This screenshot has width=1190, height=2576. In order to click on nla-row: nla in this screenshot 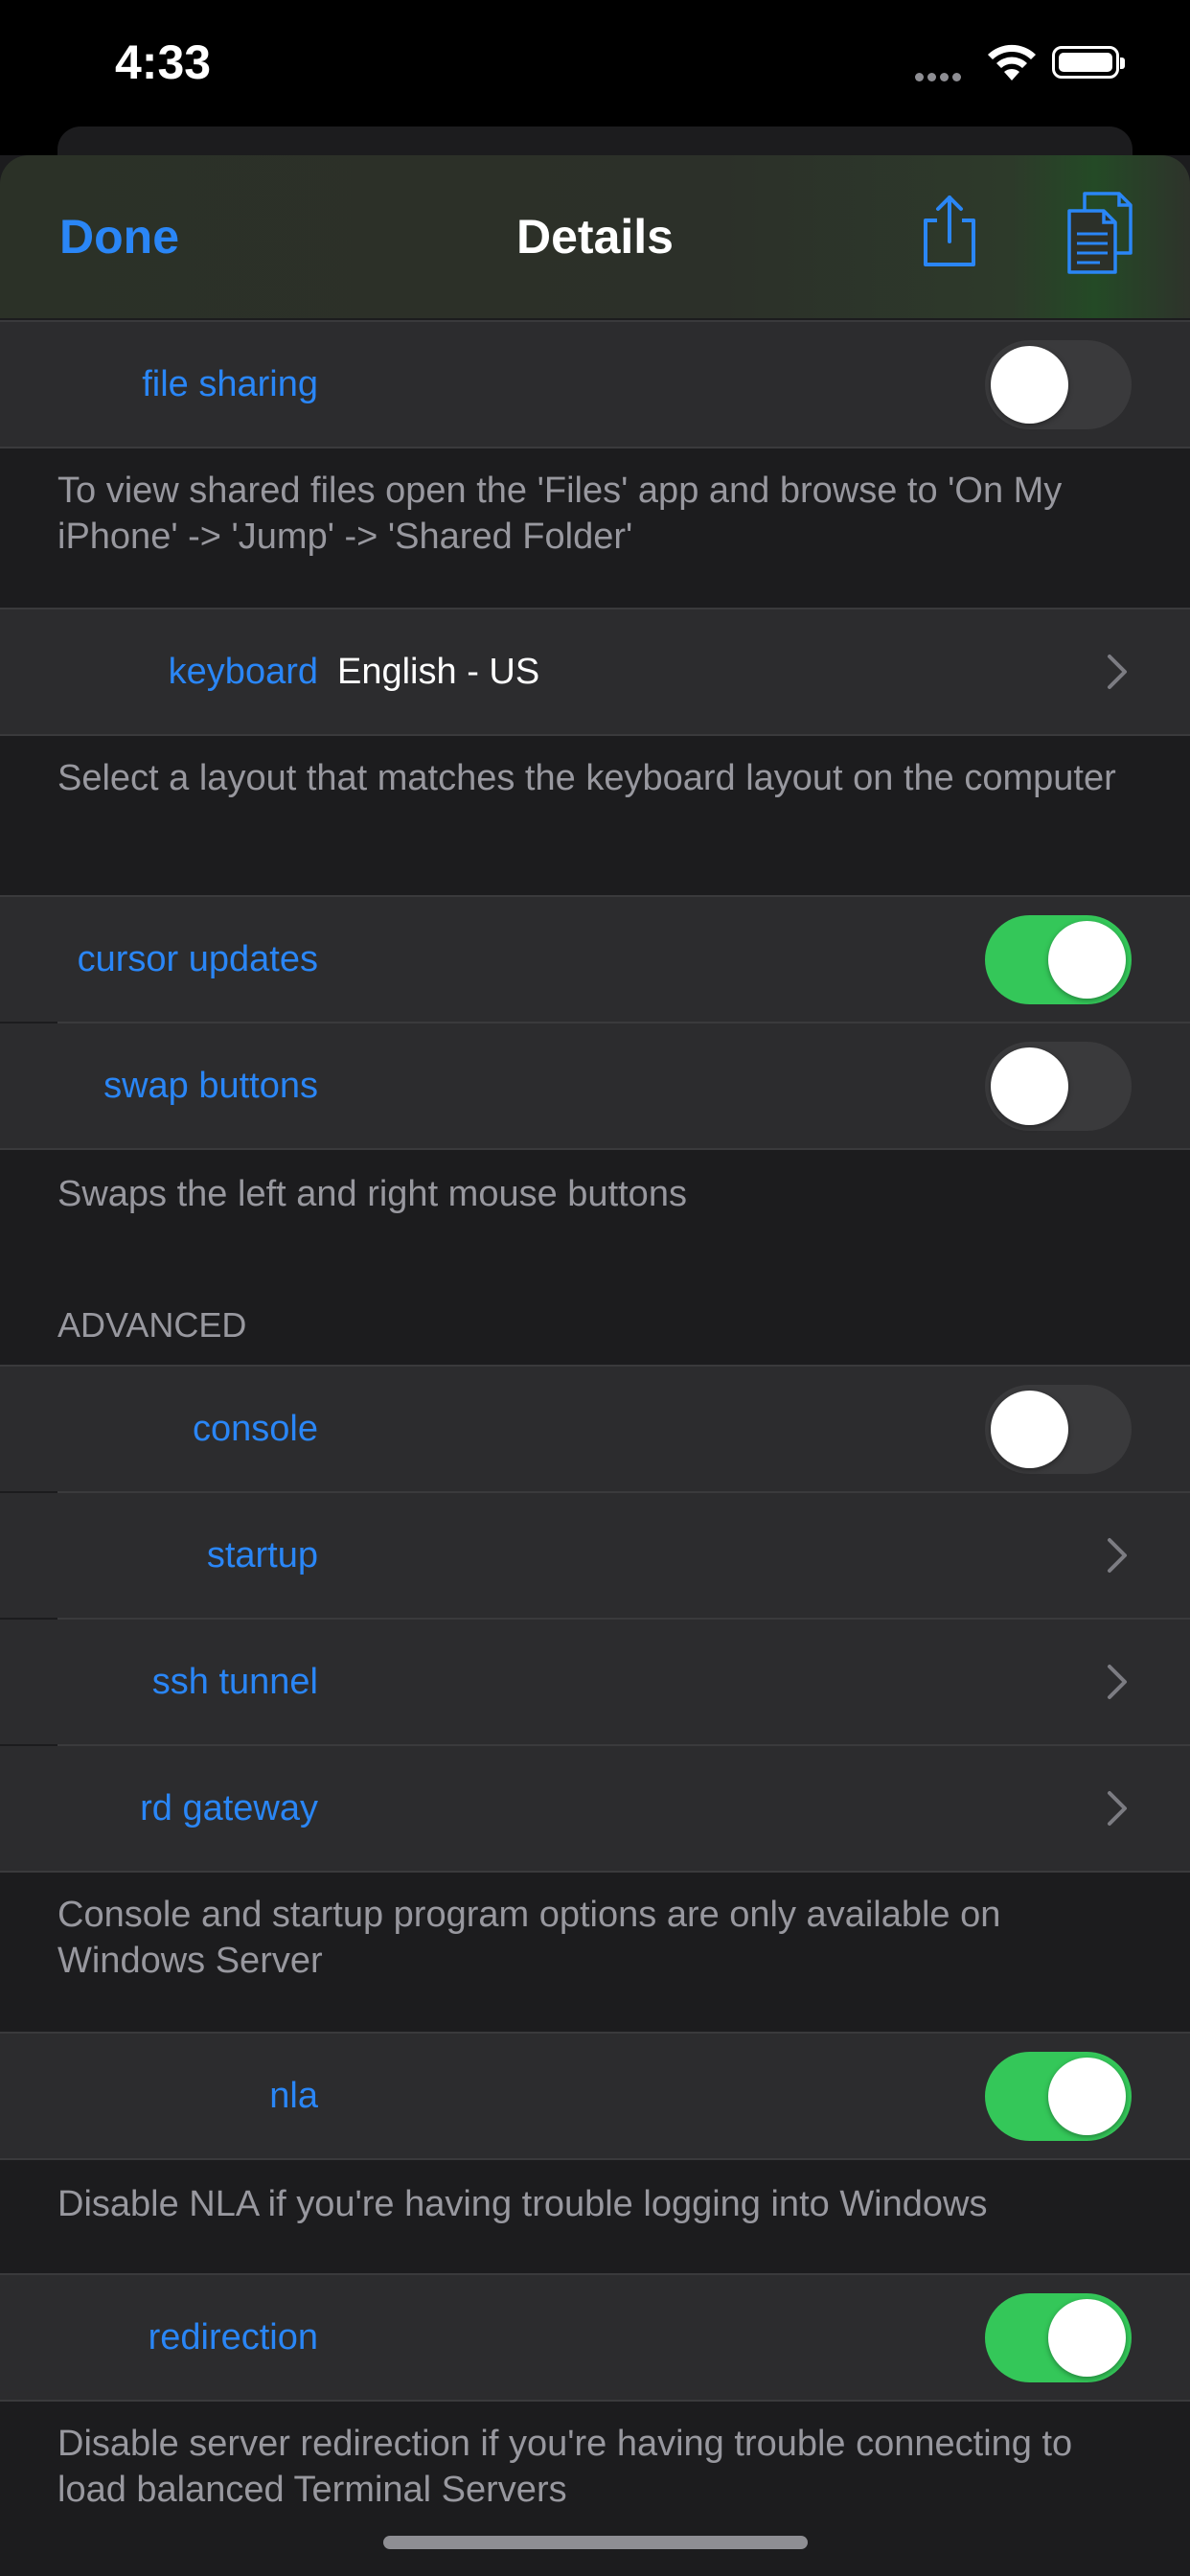, I will do `click(595, 2096)`.